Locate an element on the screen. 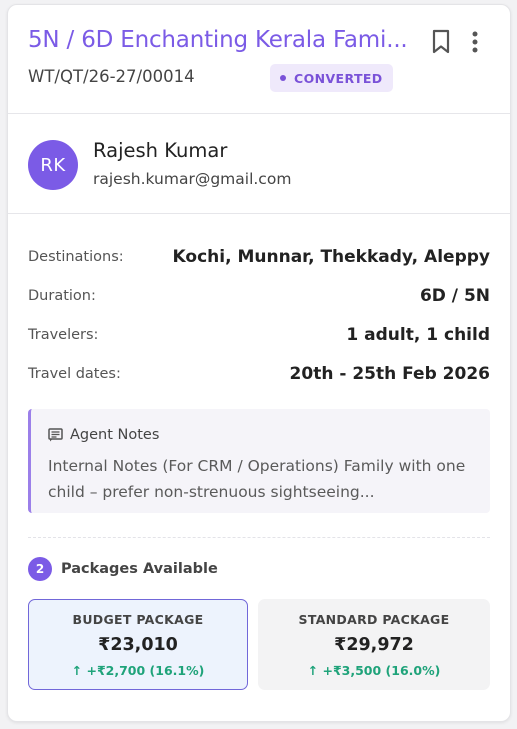 This screenshot has width=517, height=729. agent-notes-title: Agent Notes is located at coordinates (115, 435).